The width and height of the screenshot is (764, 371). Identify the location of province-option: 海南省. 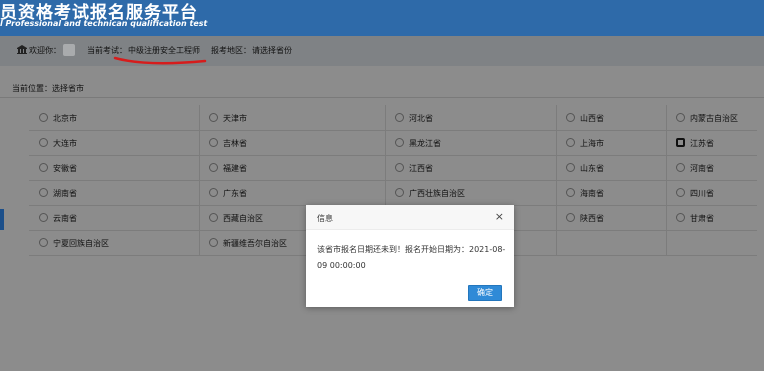
(611, 192).